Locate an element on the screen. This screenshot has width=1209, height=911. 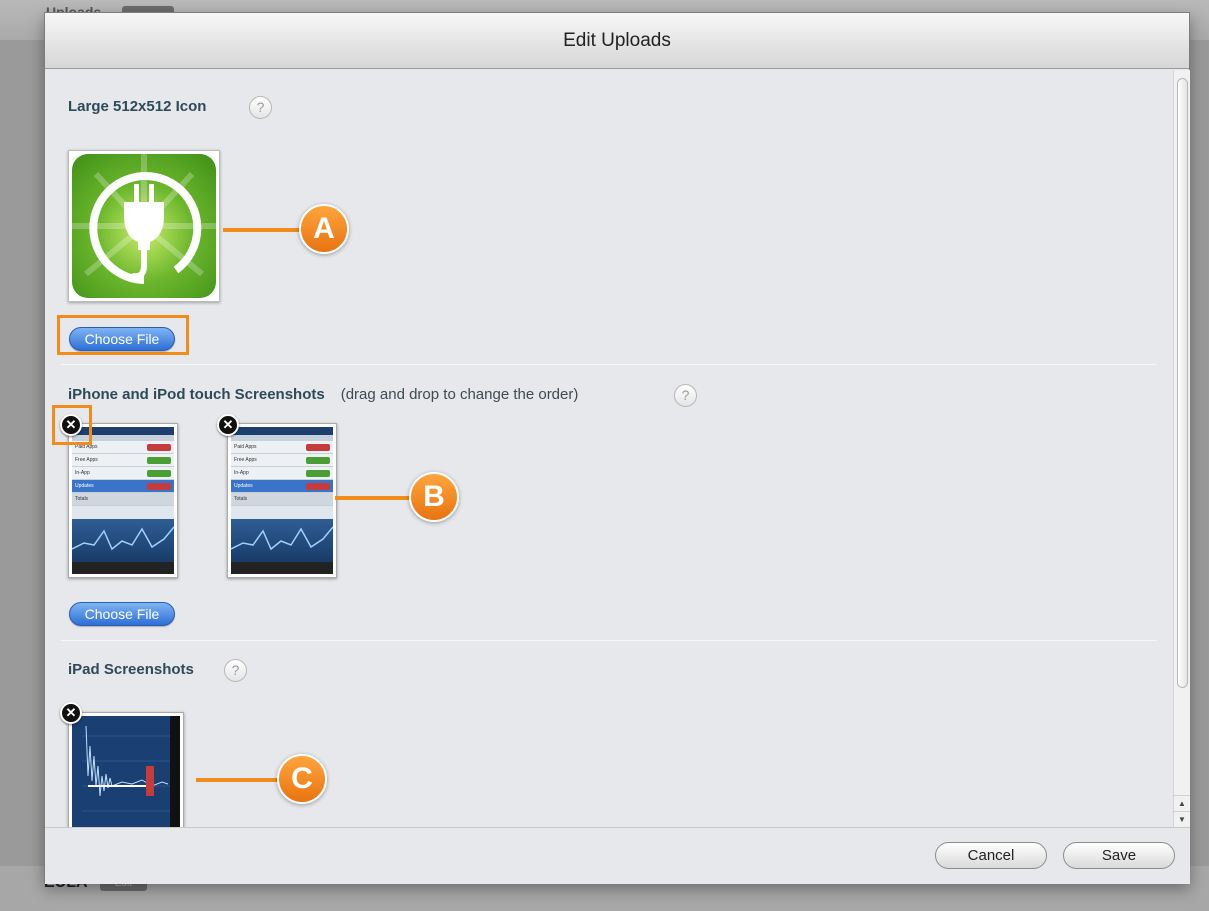
iphone-section-title-text: iPhone and iPod touch Screenshots is located at coordinates (196, 394).